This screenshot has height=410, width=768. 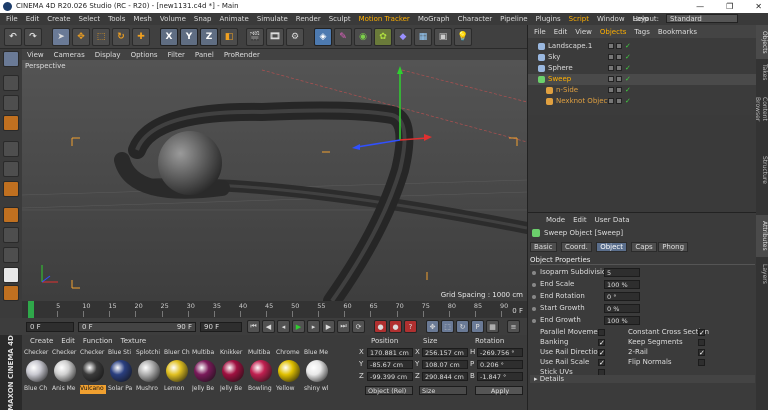 I want to click on material-swatch: Blue Me shiny wl, so click(x=317, y=378).